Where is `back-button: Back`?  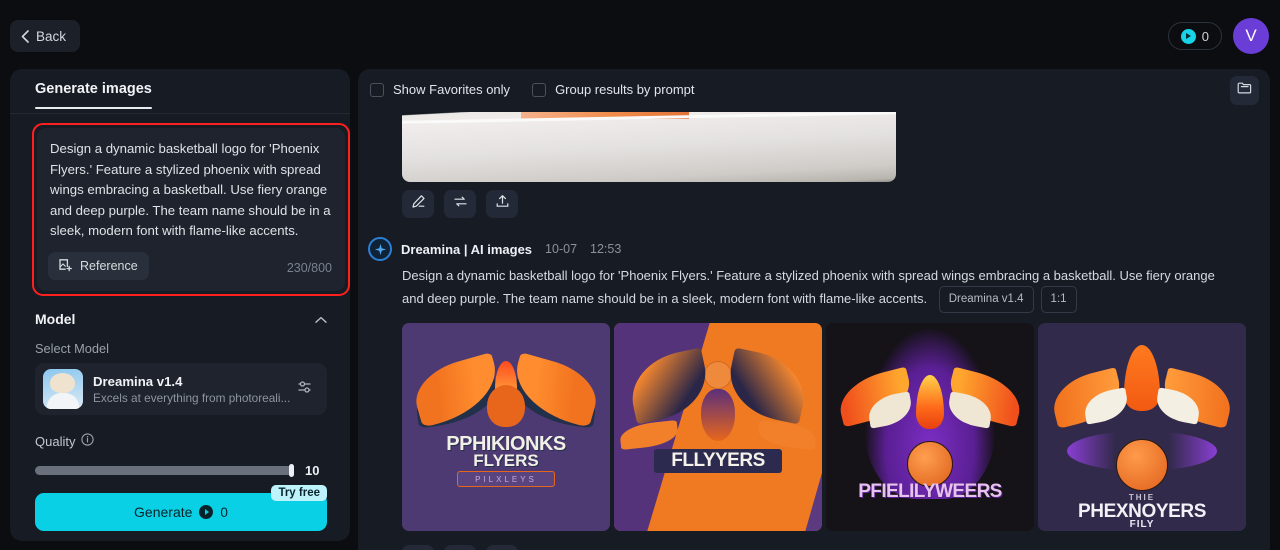 back-button: Back is located at coordinates (45, 36).